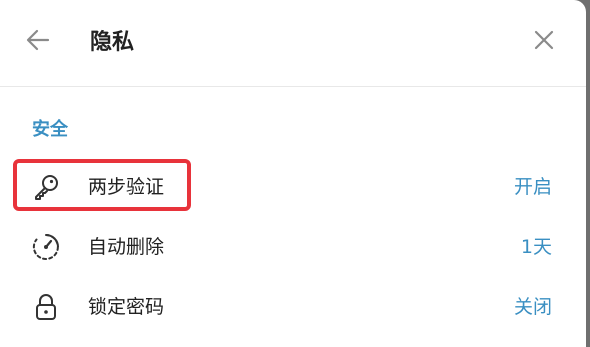 The height and width of the screenshot is (347, 590). Describe the element at coordinates (126, 247) in the screenshot. I see `row-label: 自动删除` at that location.